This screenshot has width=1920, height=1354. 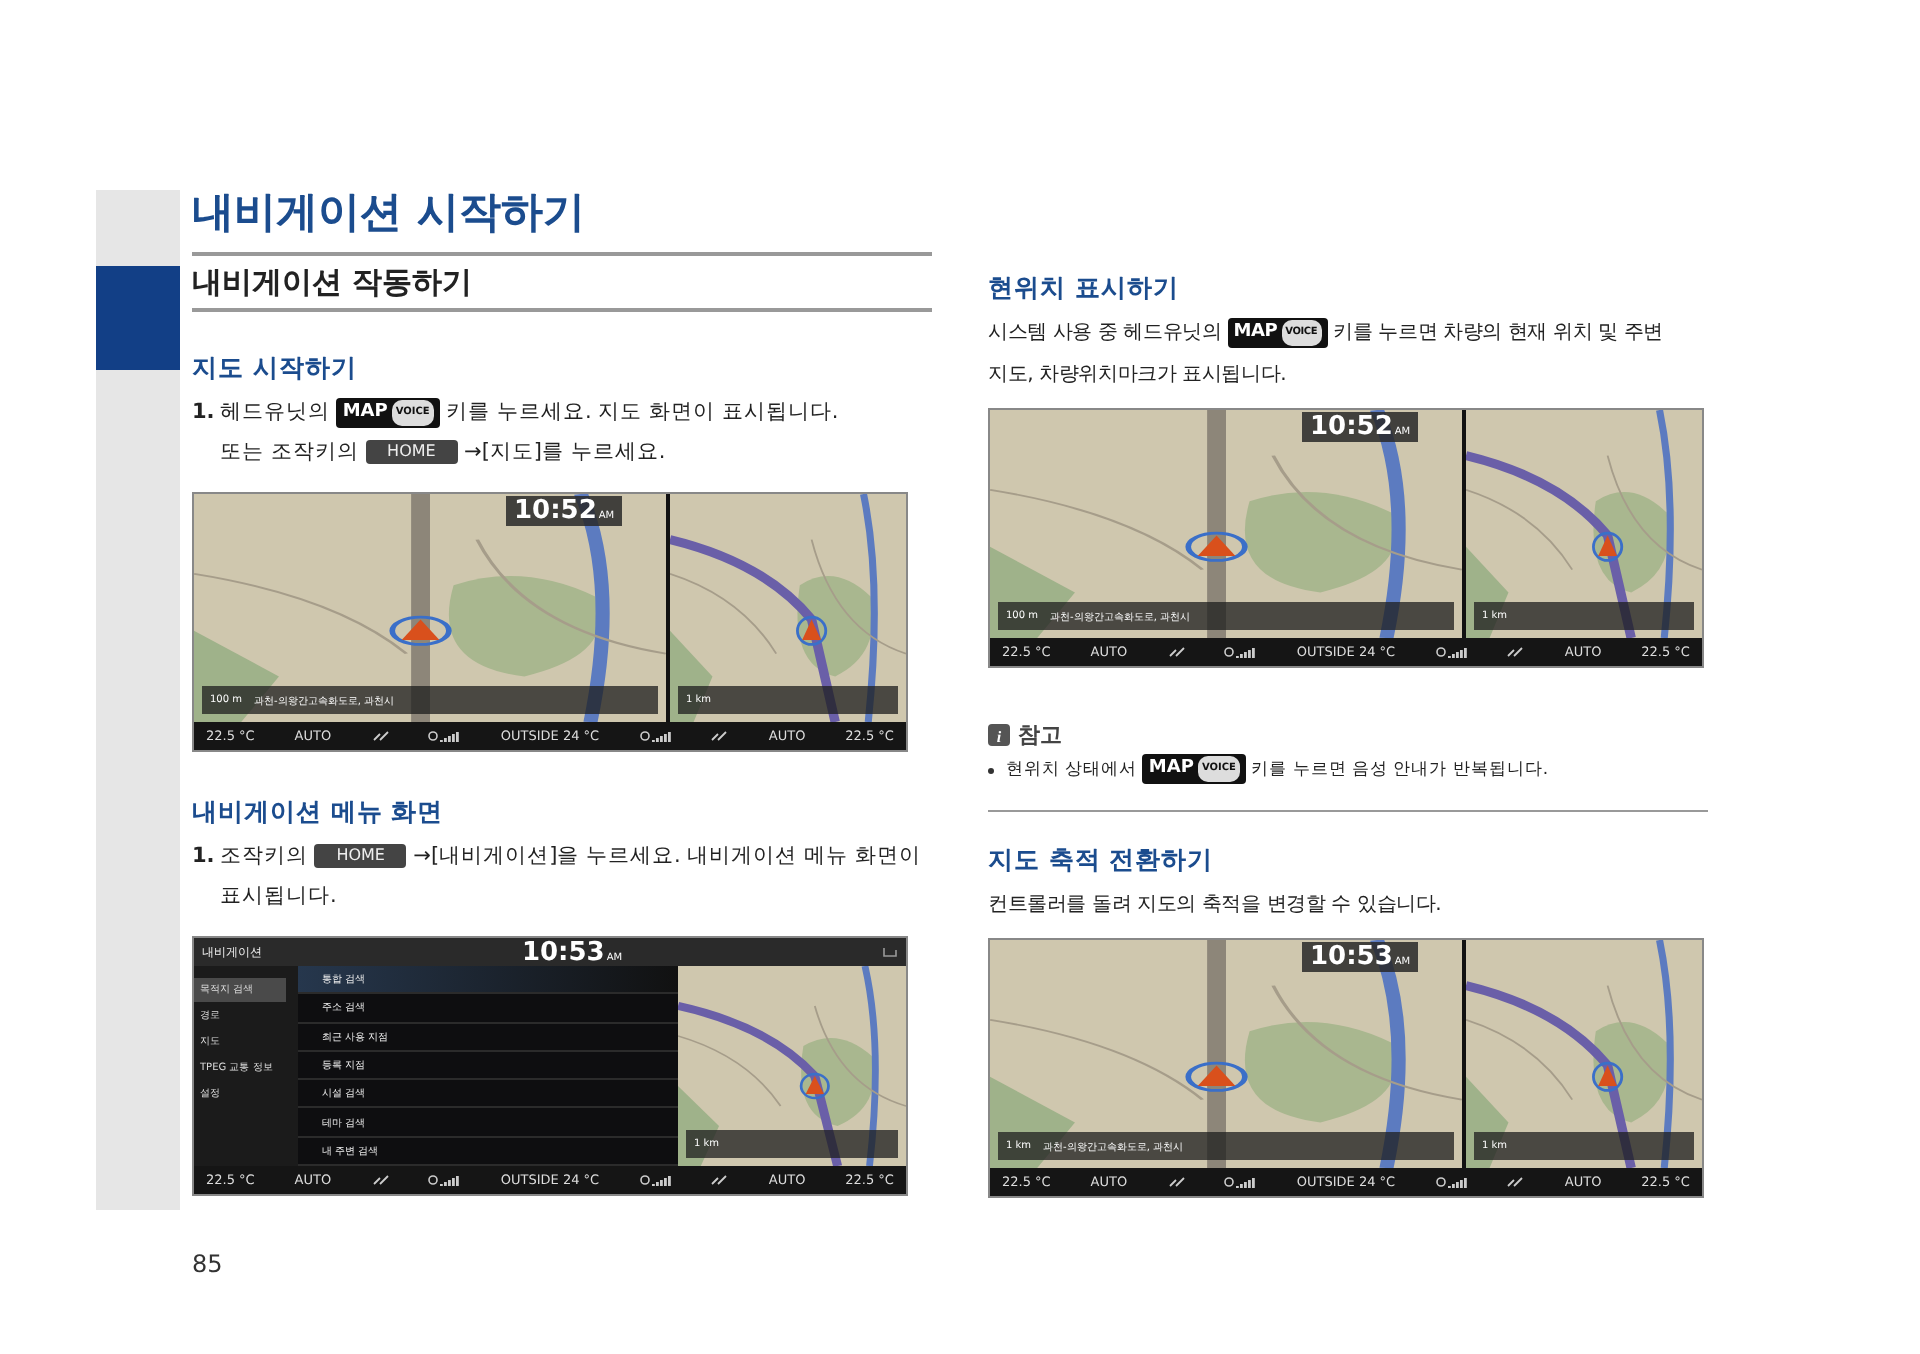 What do you see at coordinates (275, 369) in the screenshot?
I see `subsection-title: 지도 시작하기` at bounding box center [275, 369].